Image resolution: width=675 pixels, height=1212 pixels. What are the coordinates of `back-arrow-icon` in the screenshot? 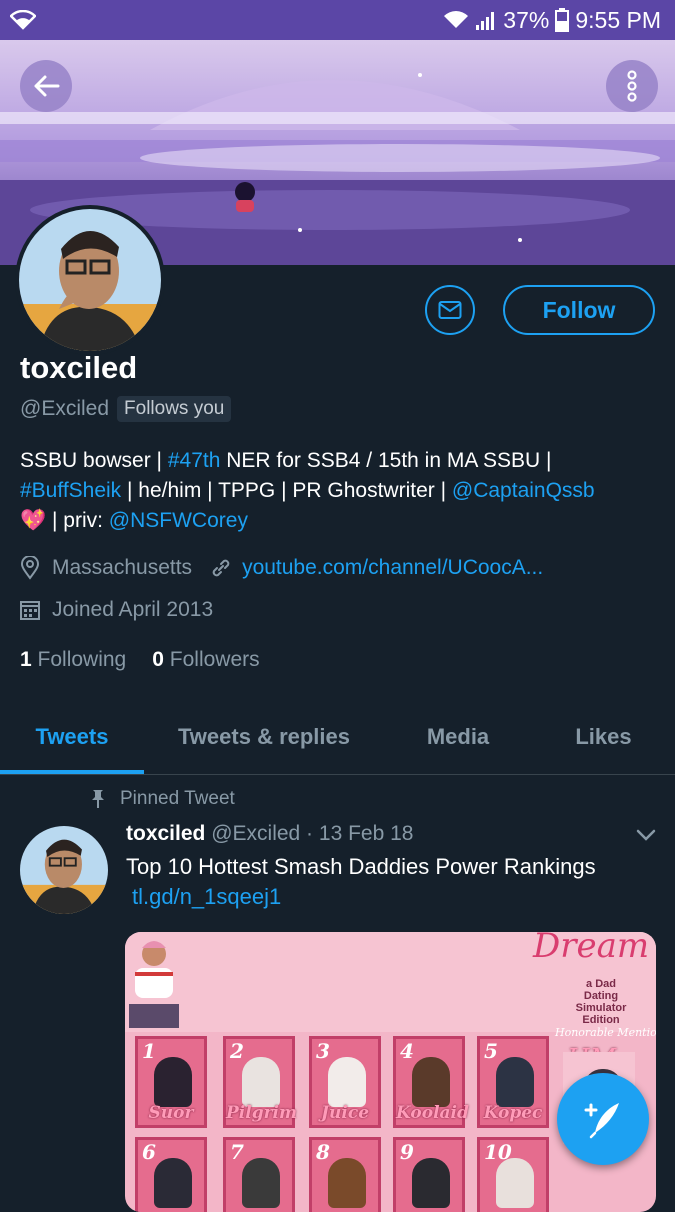 It's located at (47, 86).